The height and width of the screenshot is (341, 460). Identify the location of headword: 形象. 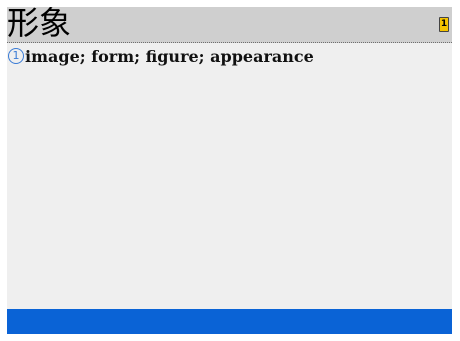
(39, 24).